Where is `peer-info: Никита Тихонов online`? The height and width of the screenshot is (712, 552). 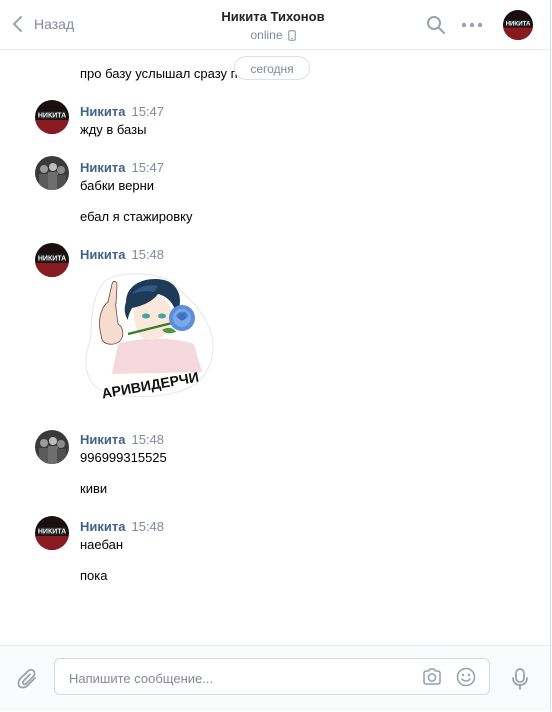
peer-info: Никита Тихонов online is located at coordinates (273, 26).